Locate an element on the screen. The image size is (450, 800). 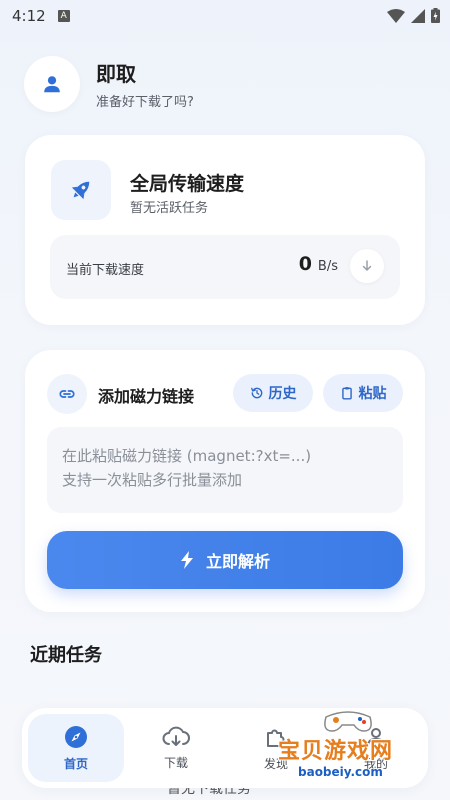
notification-icon: A is located at coordinates (63, 16).